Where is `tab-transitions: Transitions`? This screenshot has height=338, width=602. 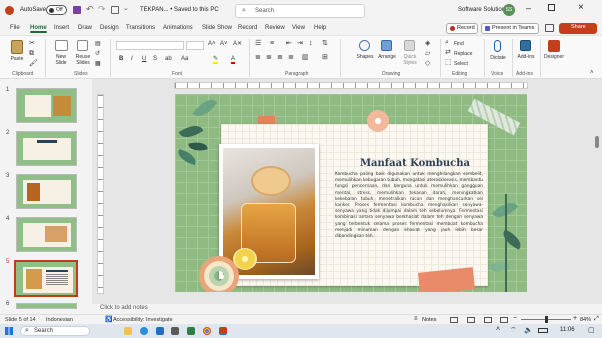
tab-transitions: Transitions is located at coordinates (140, 28).